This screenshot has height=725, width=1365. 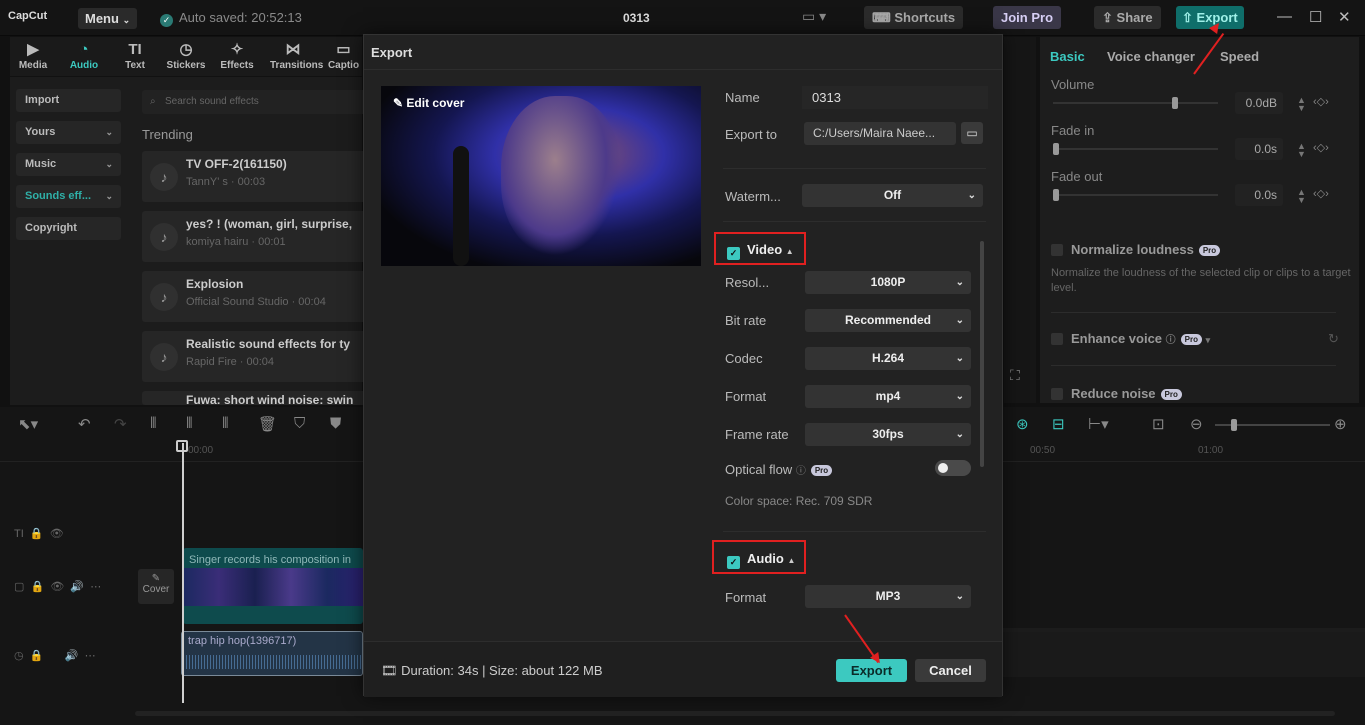 What do you see at coordinates (428, 103) in the screenshot?
I see `edit-cover-button: ✎ Edit cover` at bounding box center [428, 103].